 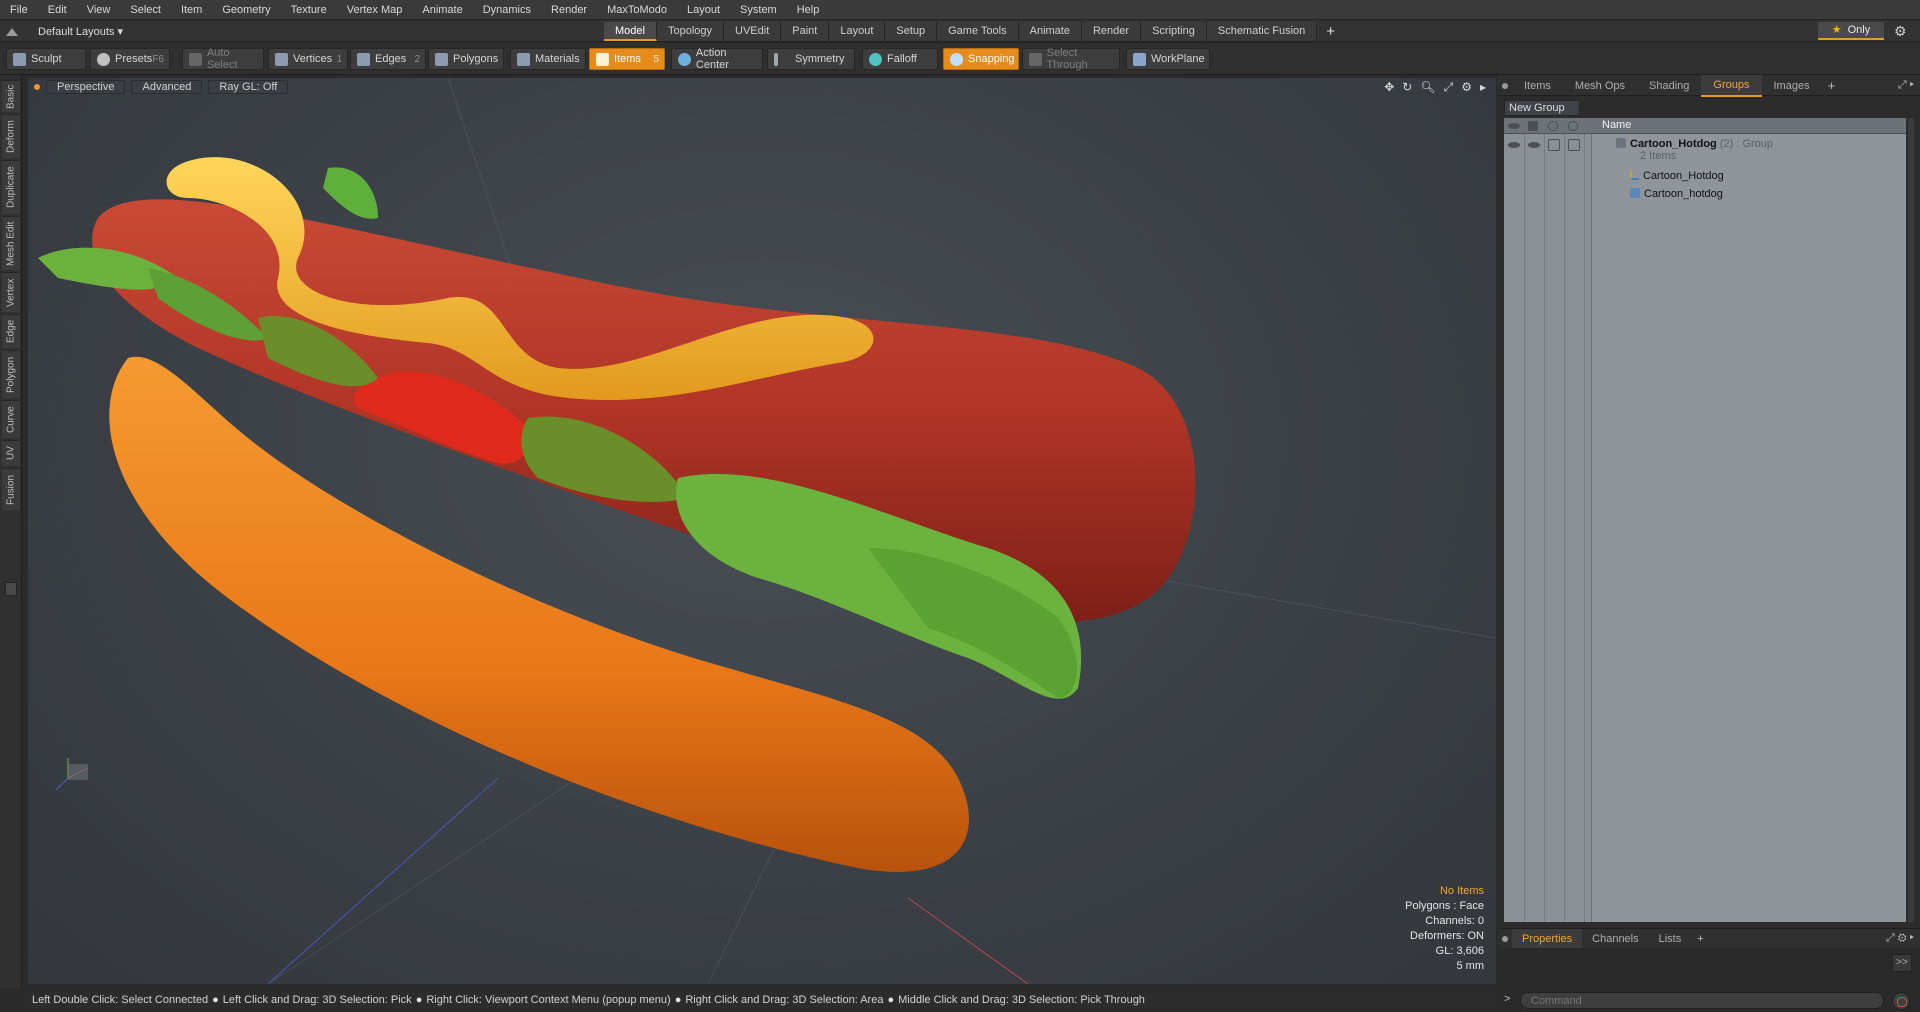 What do you see at coordinates (637, 10) in the screenshot?
I see `menu-maxtomodo: MaxToModo` at bounding box center [637, 10].